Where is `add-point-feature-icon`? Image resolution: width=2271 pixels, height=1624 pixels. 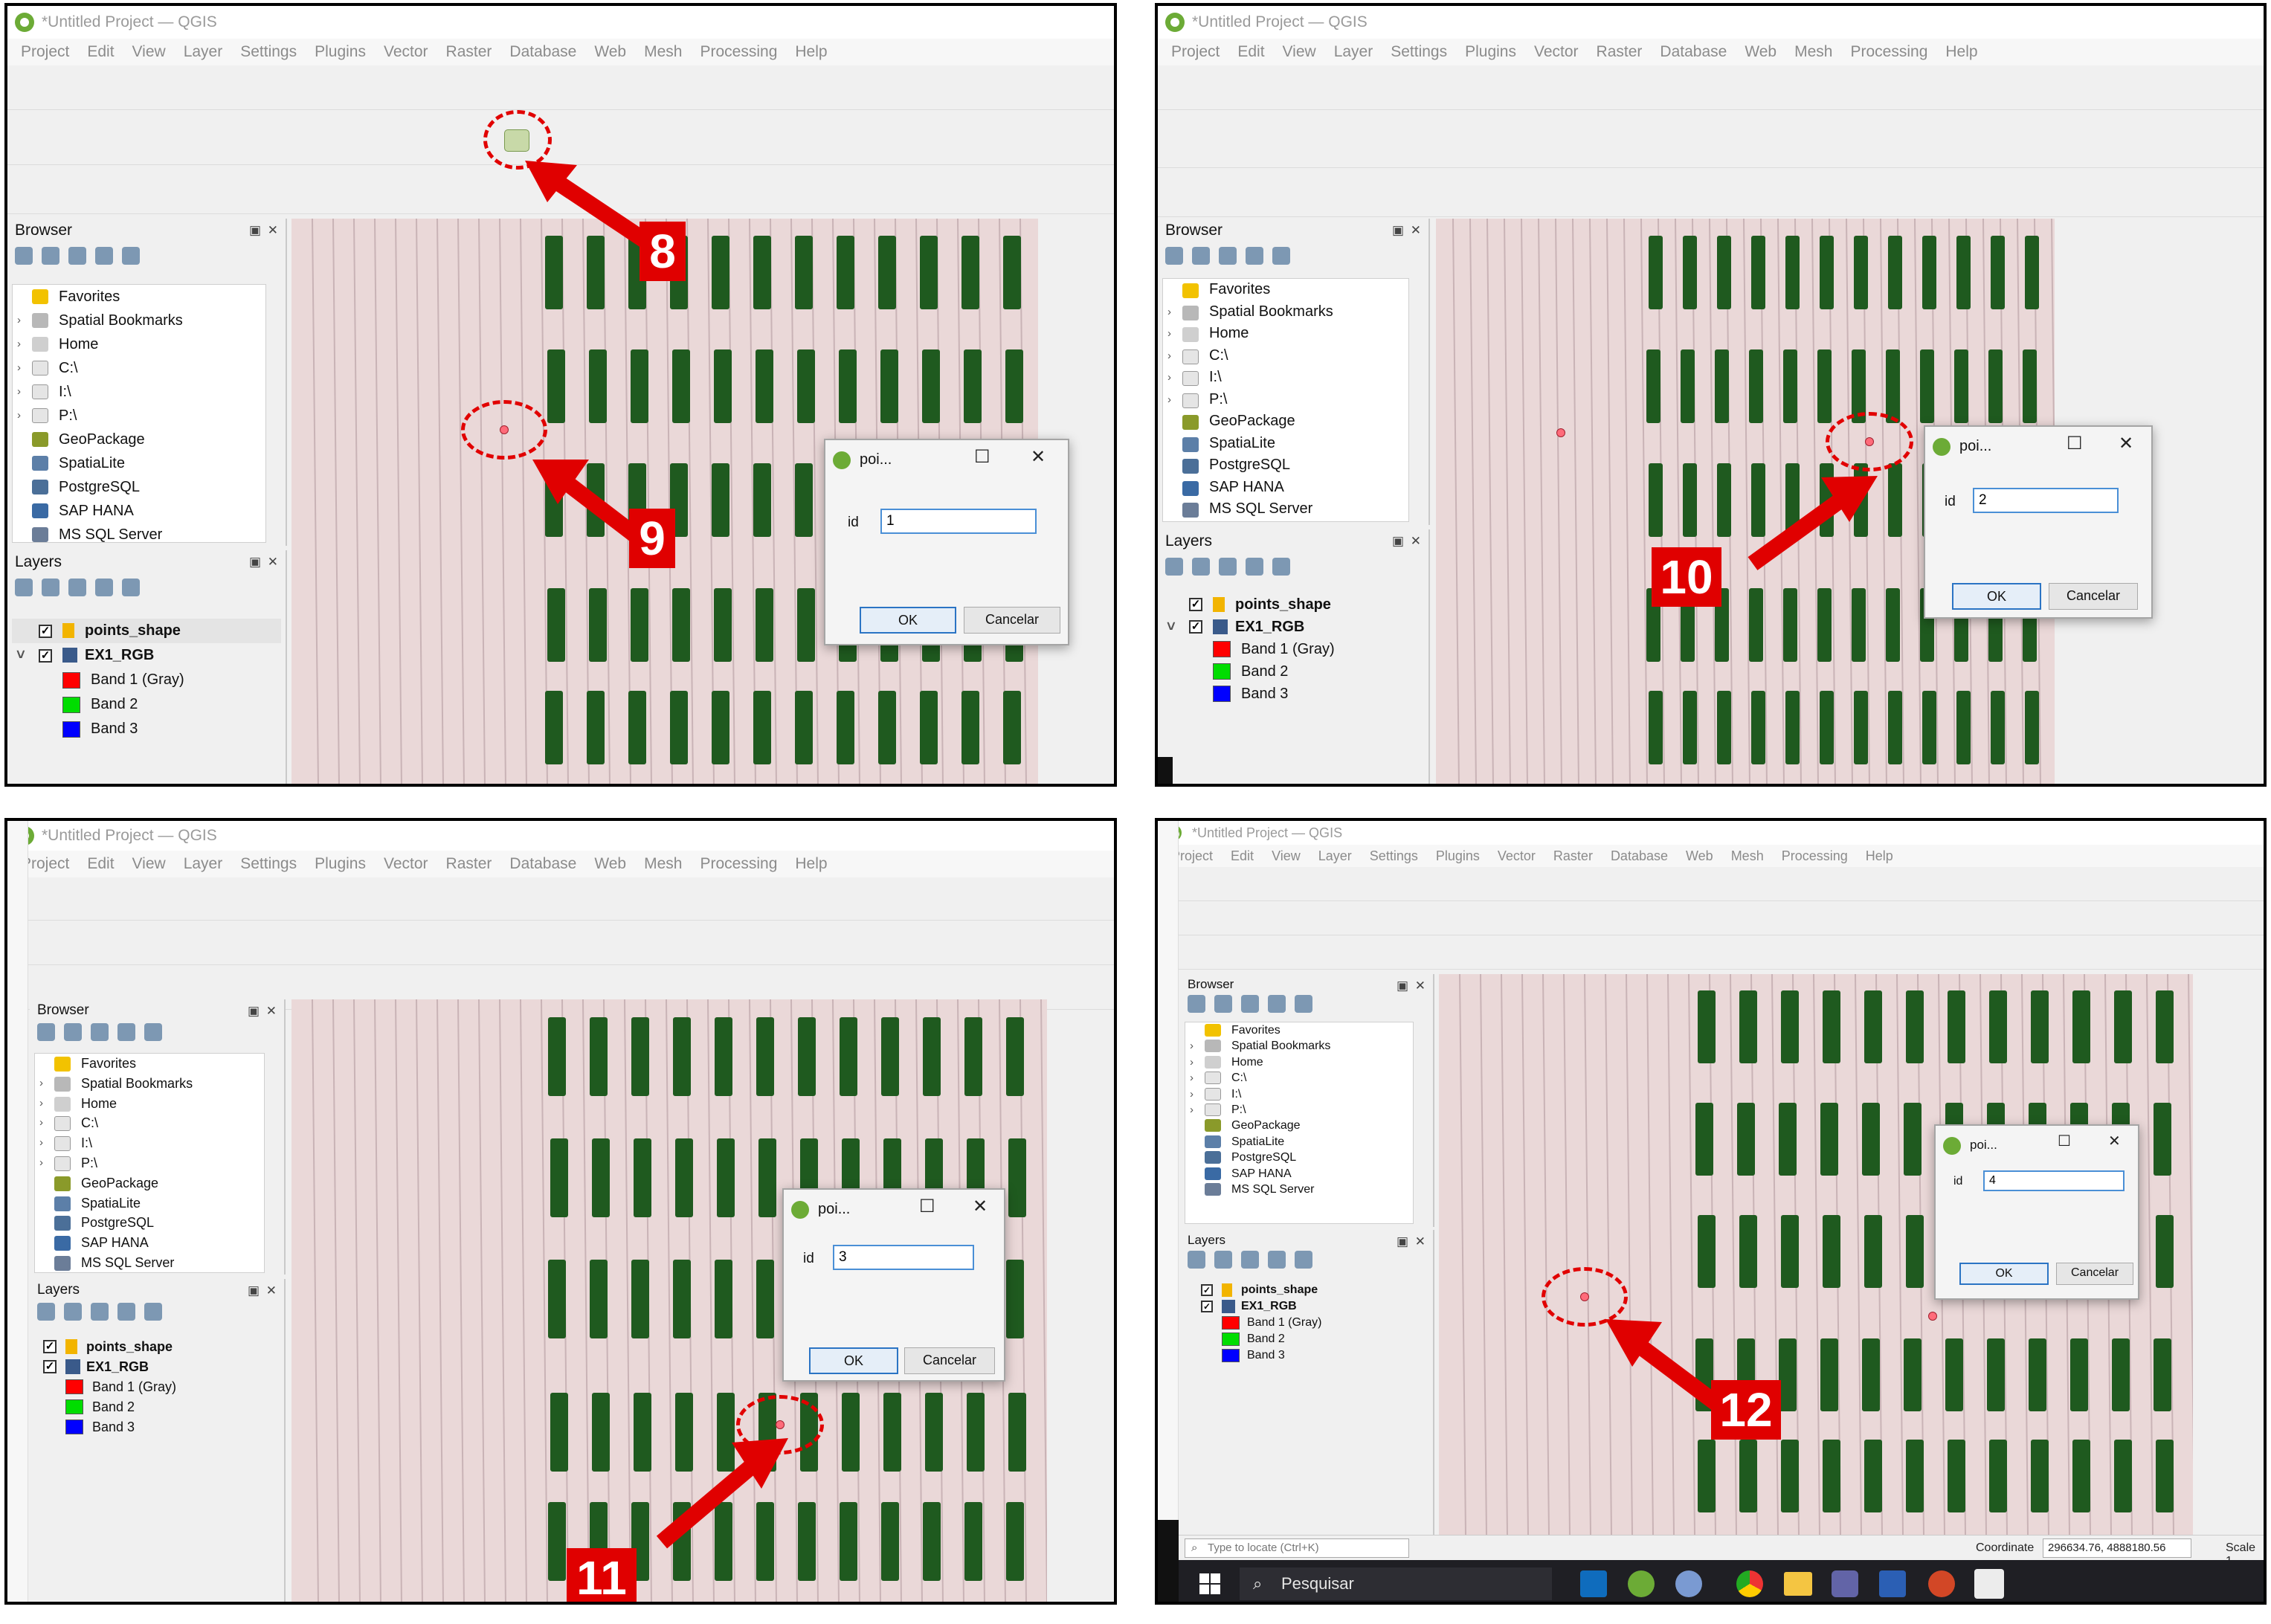
add-point-feature-icon is located at coordinates (516, 141).